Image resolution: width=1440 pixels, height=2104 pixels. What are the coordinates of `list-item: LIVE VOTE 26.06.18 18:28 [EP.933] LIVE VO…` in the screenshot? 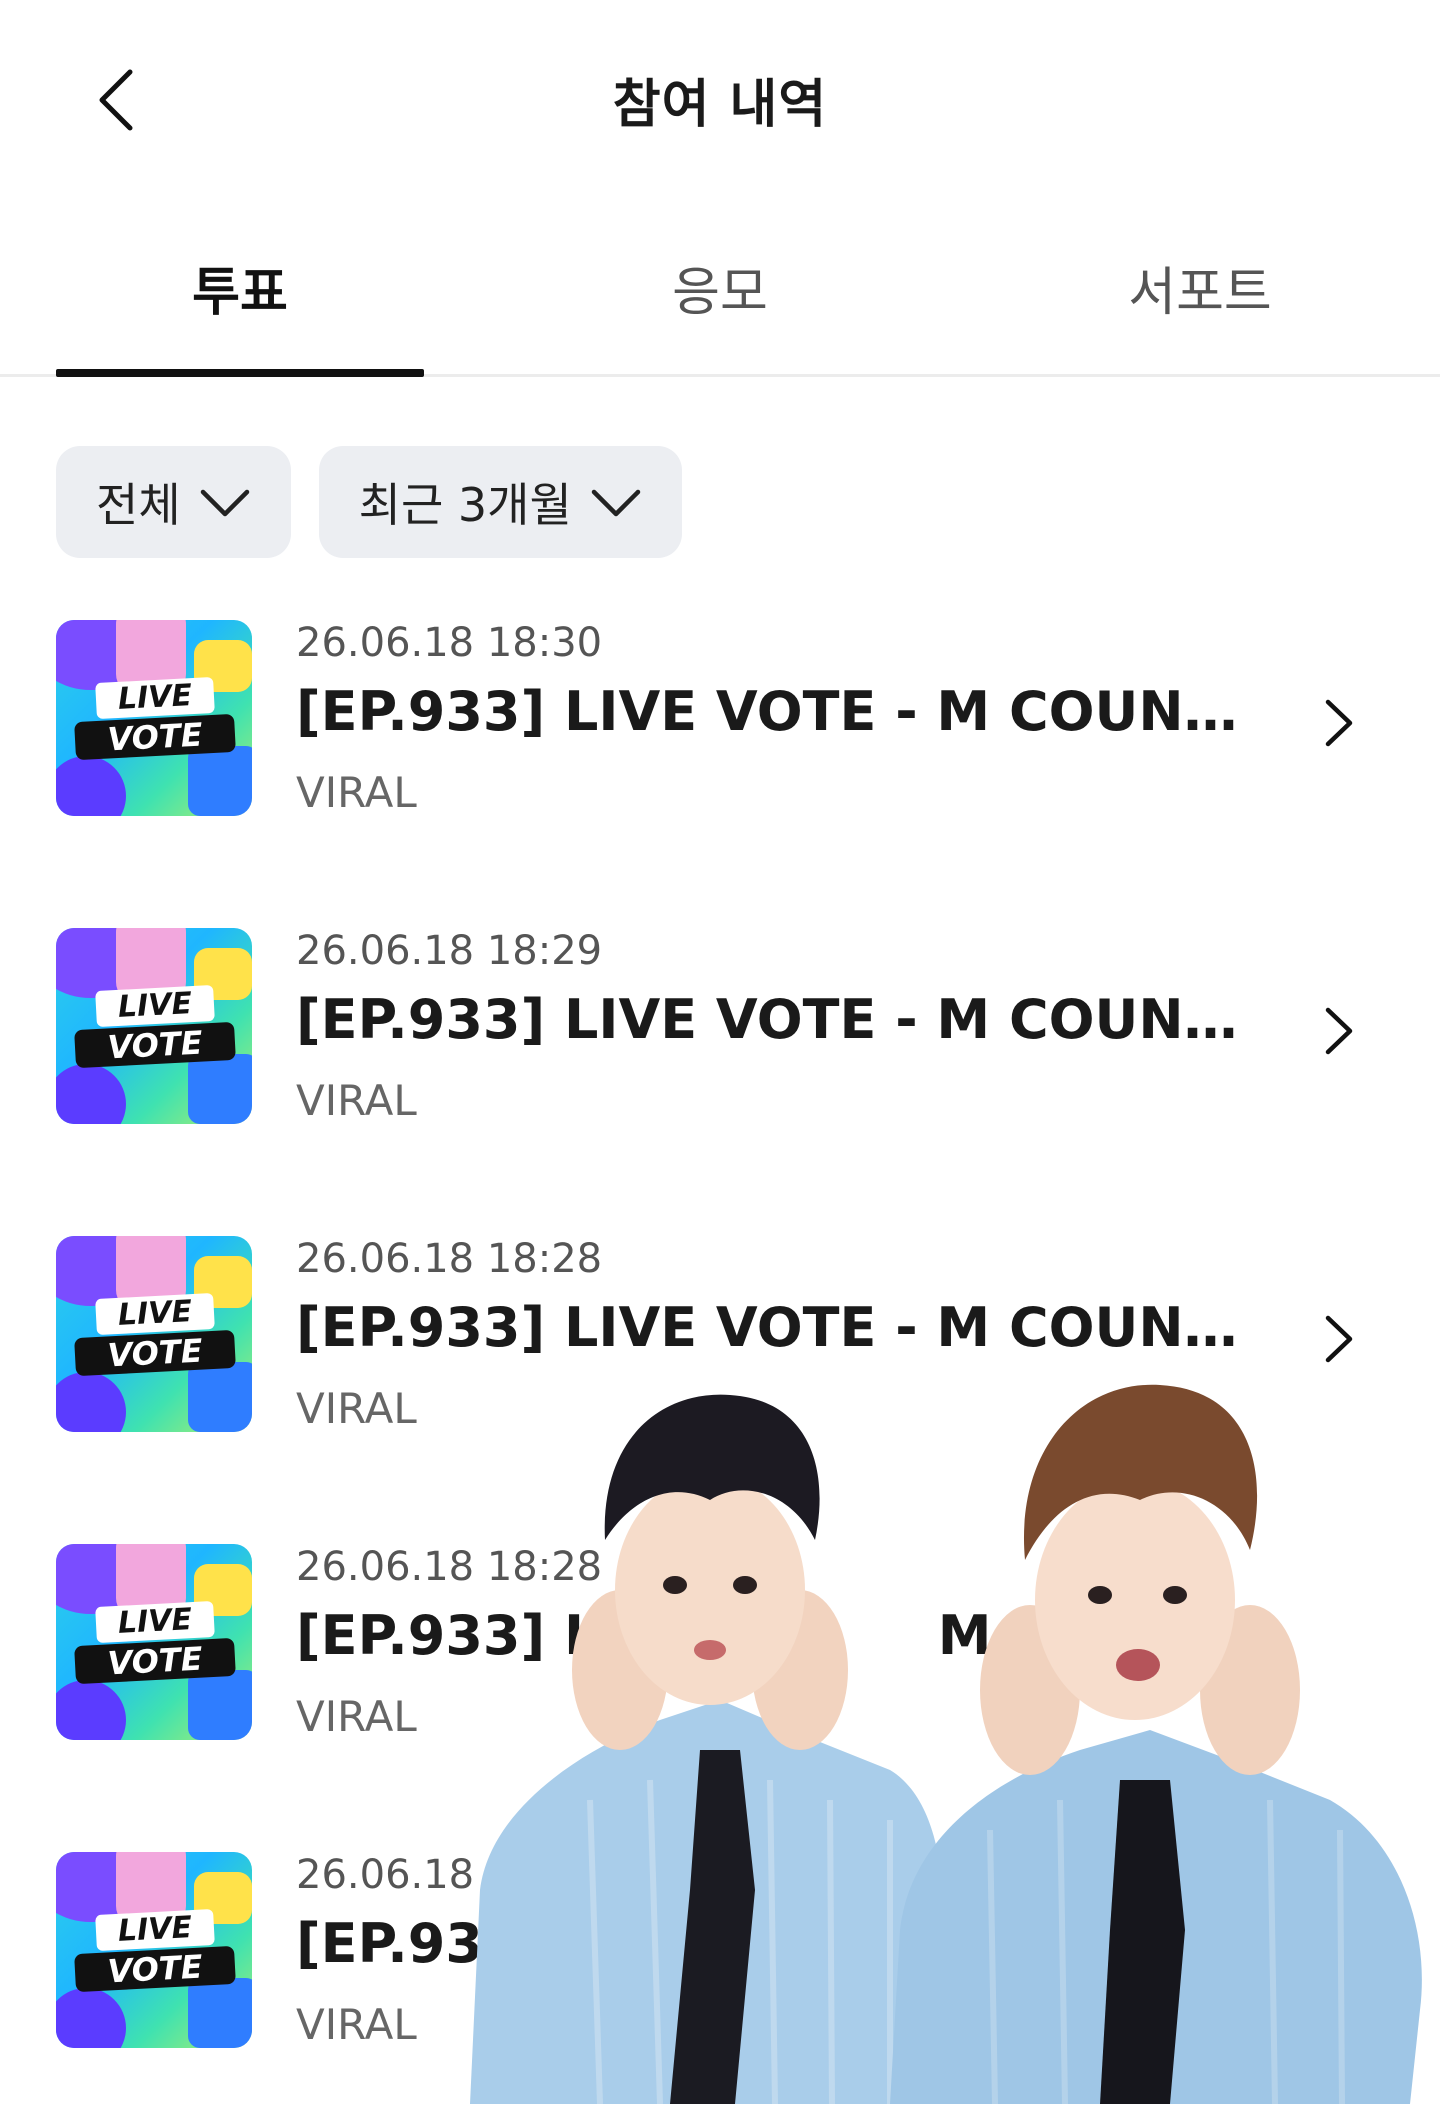 It's located at (720, 1336).